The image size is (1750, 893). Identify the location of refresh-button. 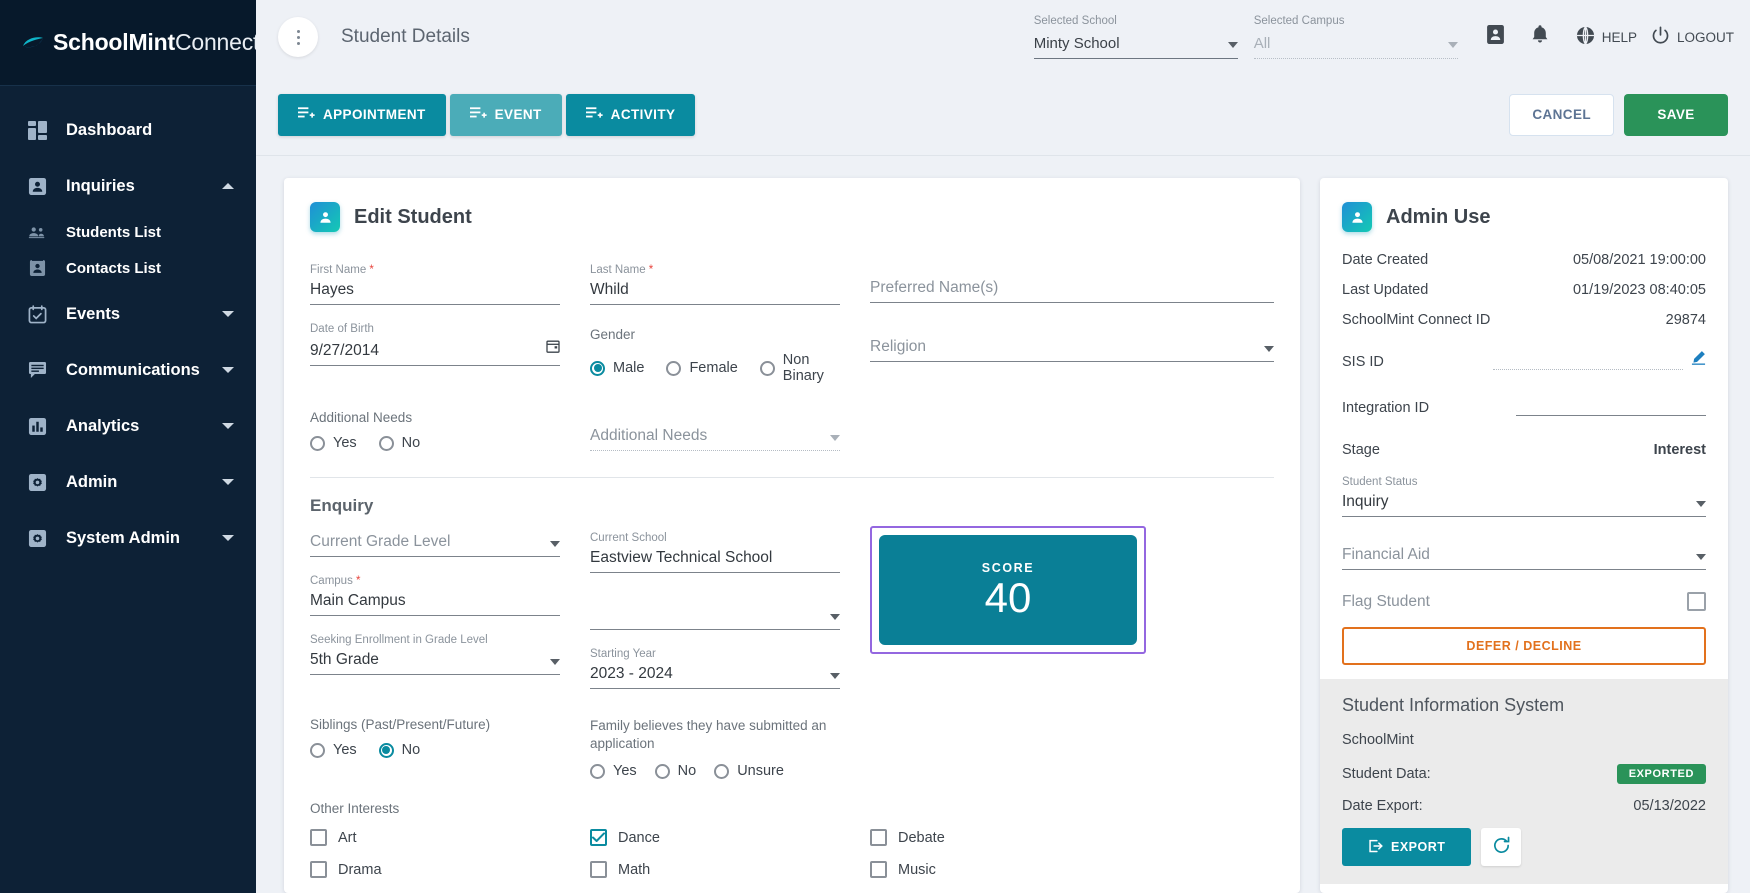
(1501, 847).